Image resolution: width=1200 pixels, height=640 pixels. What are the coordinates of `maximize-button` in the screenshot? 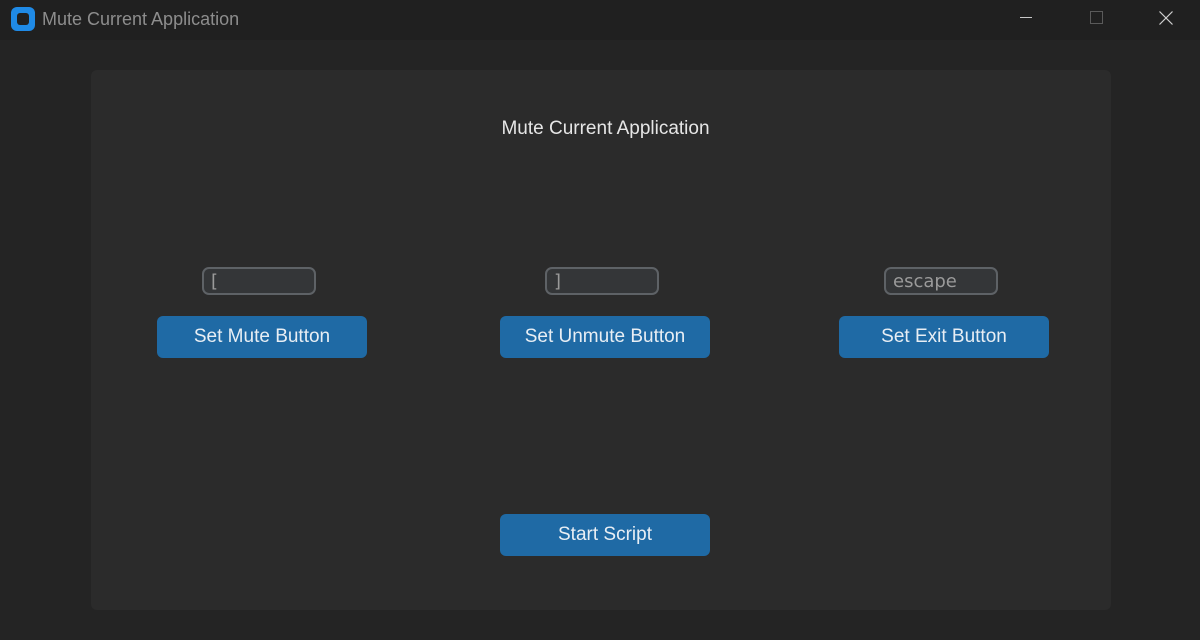 It's located at (1096, 18).